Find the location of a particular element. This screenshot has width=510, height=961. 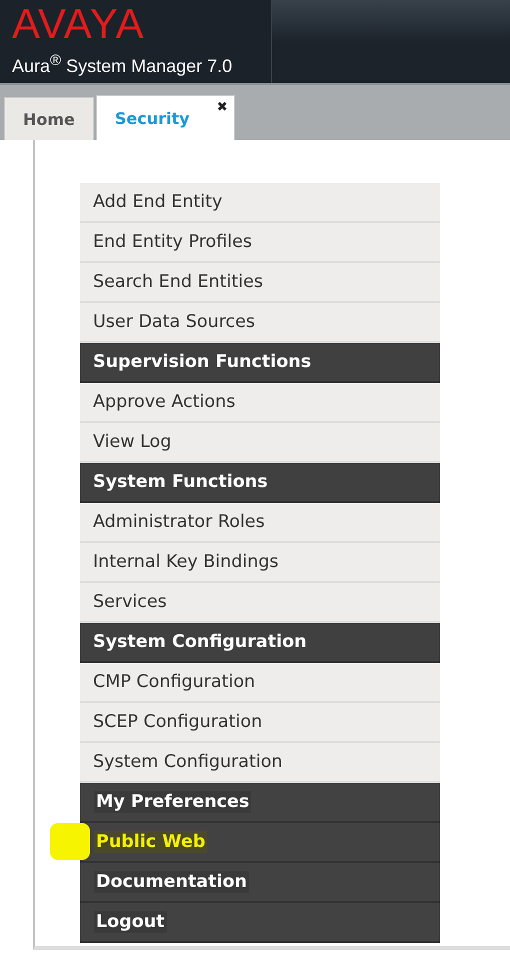

close-icon: ✖ is located at coordinates (222, 107).